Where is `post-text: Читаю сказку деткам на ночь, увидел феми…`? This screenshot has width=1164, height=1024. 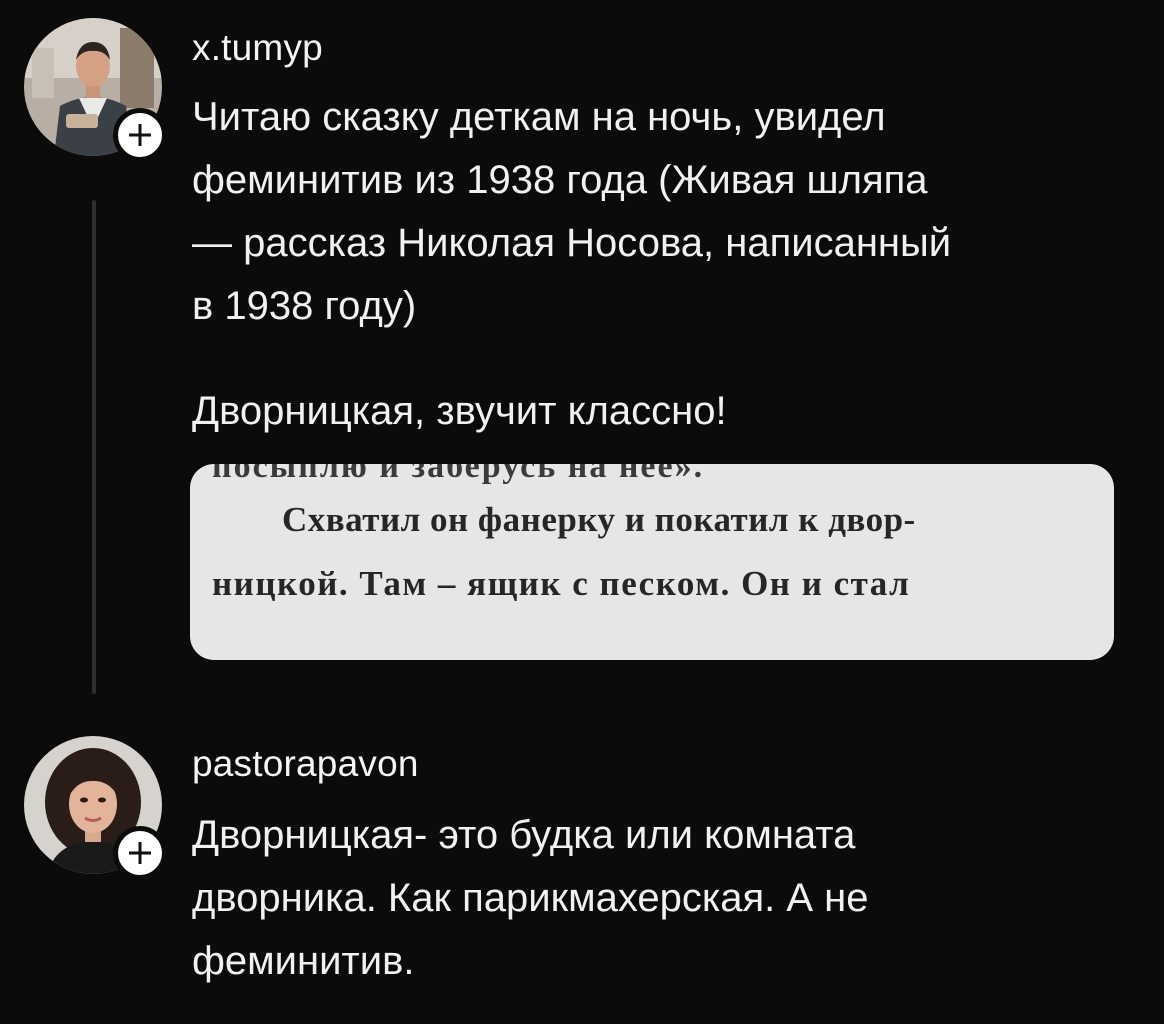 post-text: Читаю сказку деткам на ночь, увидел феми… is located at coordinates (572, 211).